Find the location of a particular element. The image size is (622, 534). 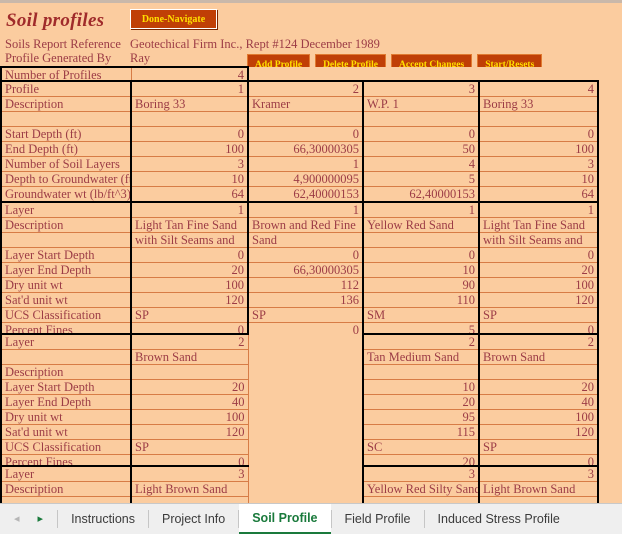

tab-project-info: Project Info is located at coordinates (193, 519).